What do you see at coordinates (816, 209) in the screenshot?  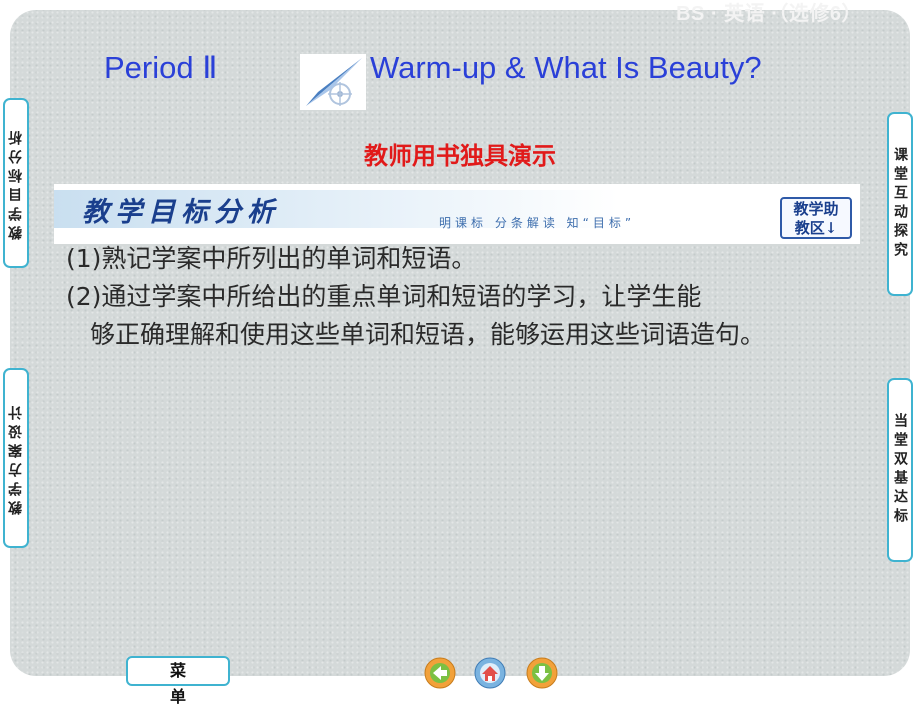 I see `assist-line-1: 教学助` at bounding box center [816, 209].